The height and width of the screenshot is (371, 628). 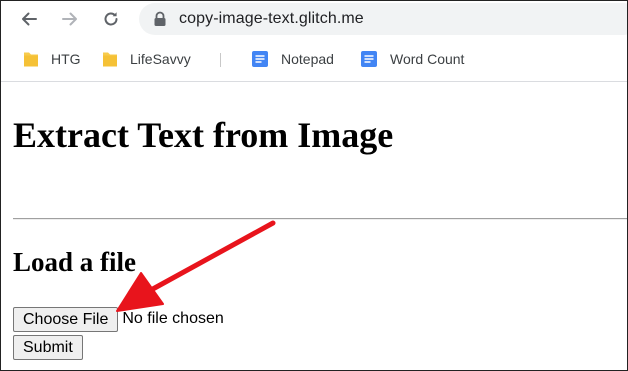 I want to click on bookmark-word-count: Word Count, so click(x=412, y=59).